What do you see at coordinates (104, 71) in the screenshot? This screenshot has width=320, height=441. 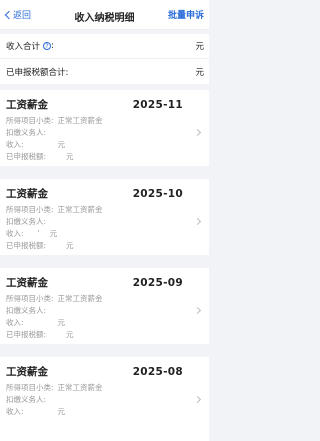 I see `tax-total-row: 已申报税额合计: 元` at bounding box center [104, 71].